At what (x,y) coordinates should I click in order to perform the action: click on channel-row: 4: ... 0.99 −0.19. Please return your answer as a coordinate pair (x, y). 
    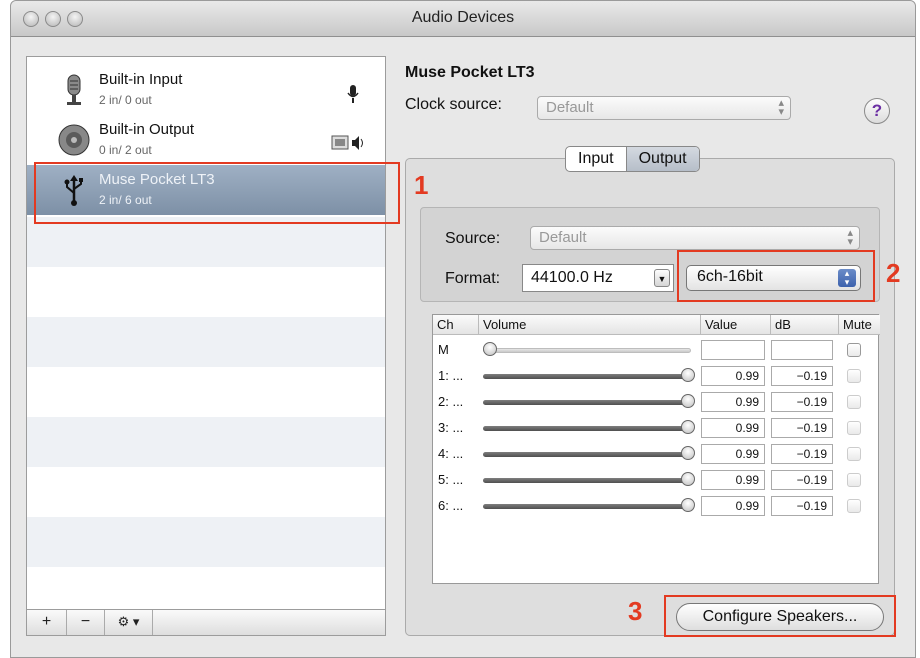
    Looking at the image, I should click on (655, 454).